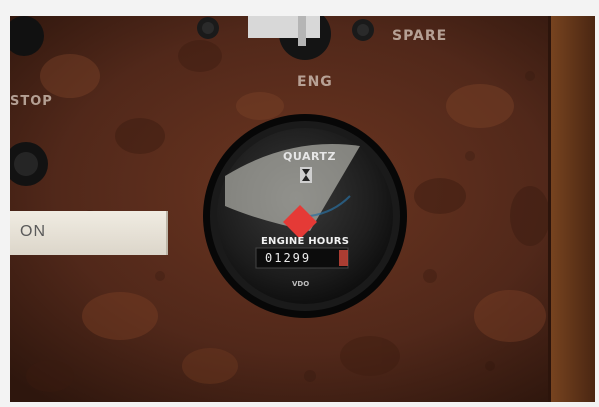 The width and height of the screenshot is (599, 407). Describe the element at coordinates (301, 284) in the screenshot. I see `gauge-maker: VDO` at that location.